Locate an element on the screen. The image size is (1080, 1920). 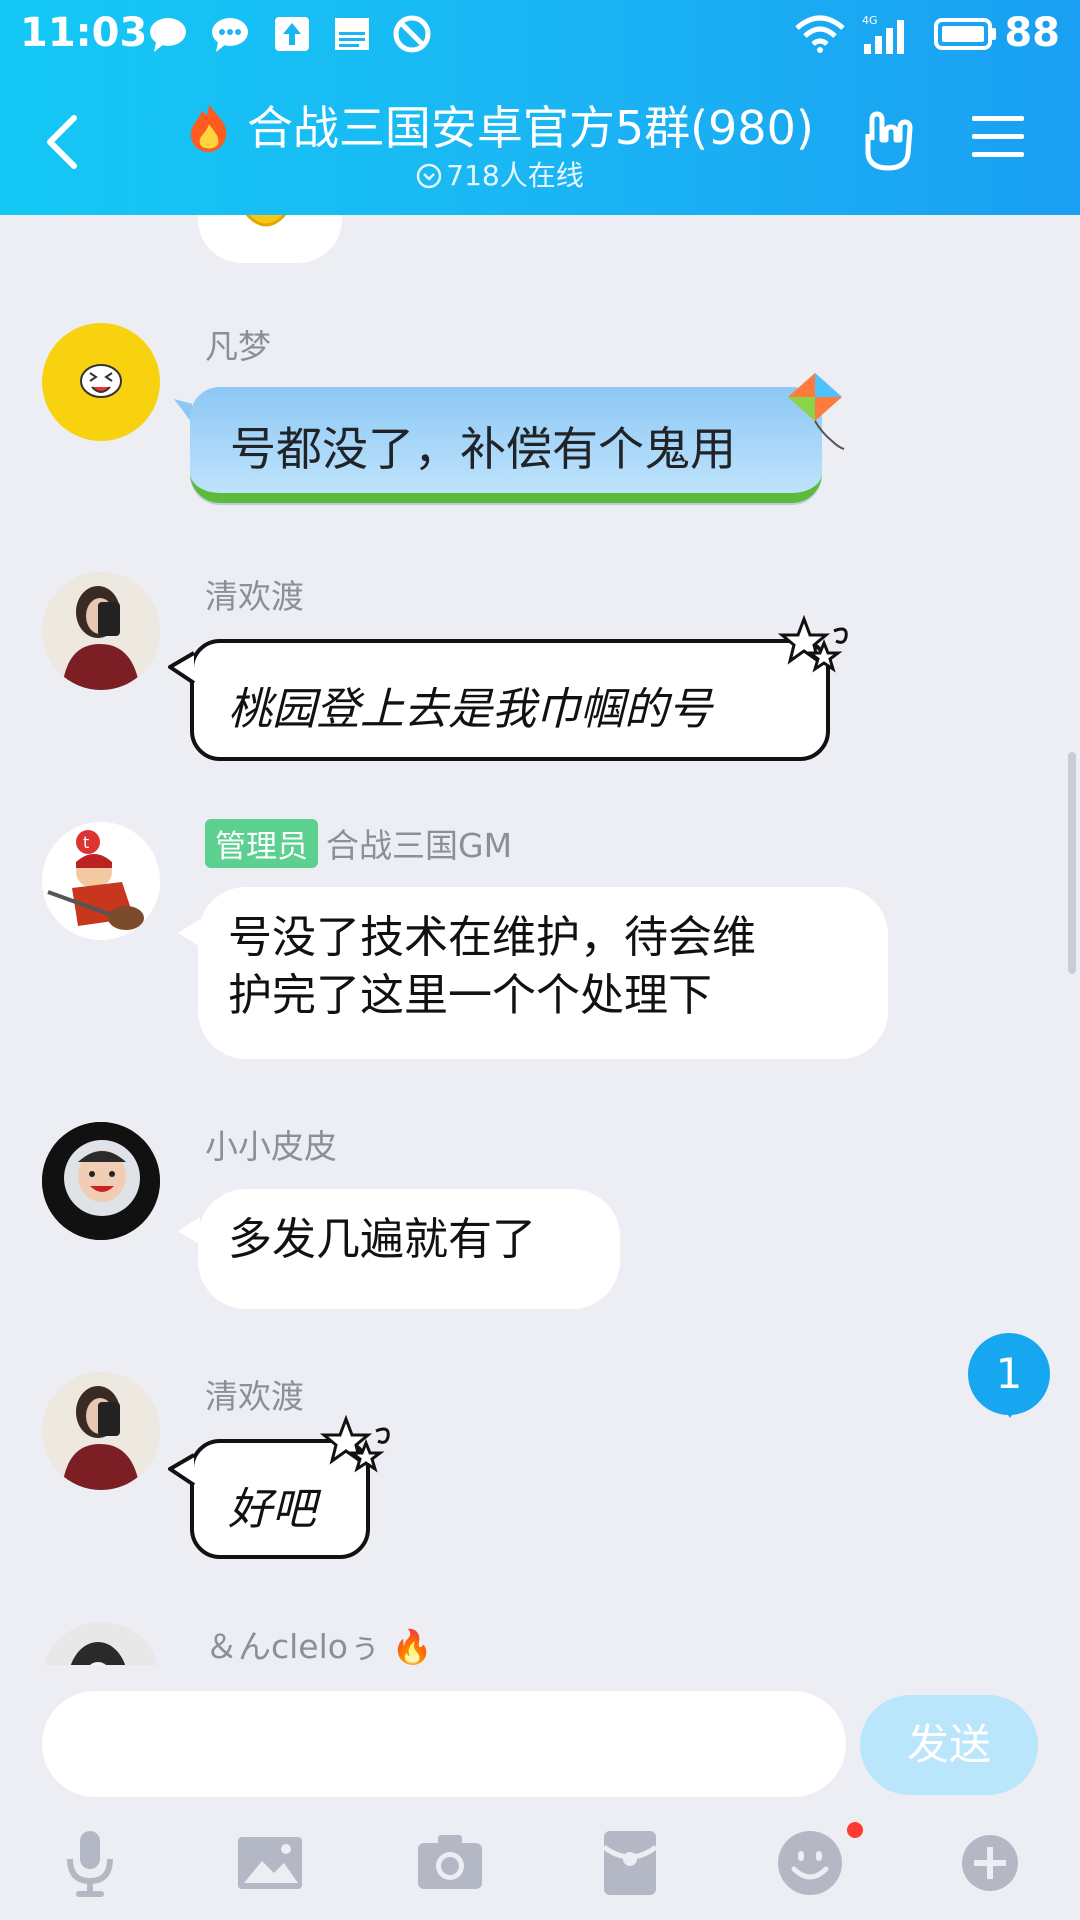
image-icon is located at coordinates (270, 1863).